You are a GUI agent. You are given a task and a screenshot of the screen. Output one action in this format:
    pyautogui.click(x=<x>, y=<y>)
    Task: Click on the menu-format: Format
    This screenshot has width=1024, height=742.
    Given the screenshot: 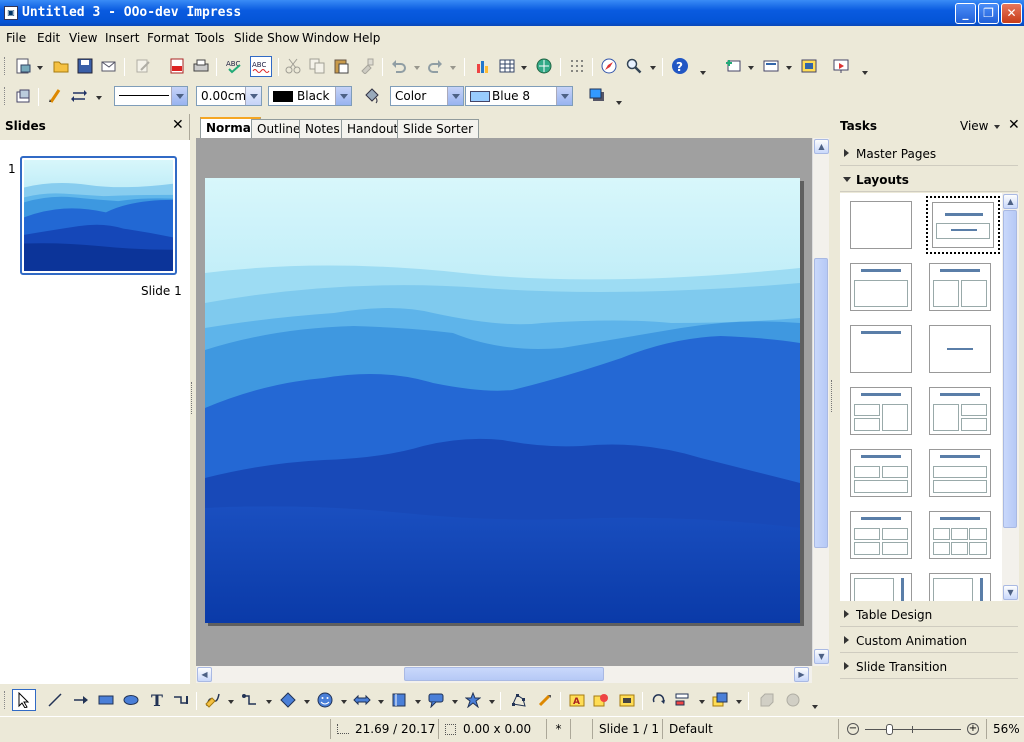 What is the action you would take?
    pyautogui.click(x=168, y=38)
    